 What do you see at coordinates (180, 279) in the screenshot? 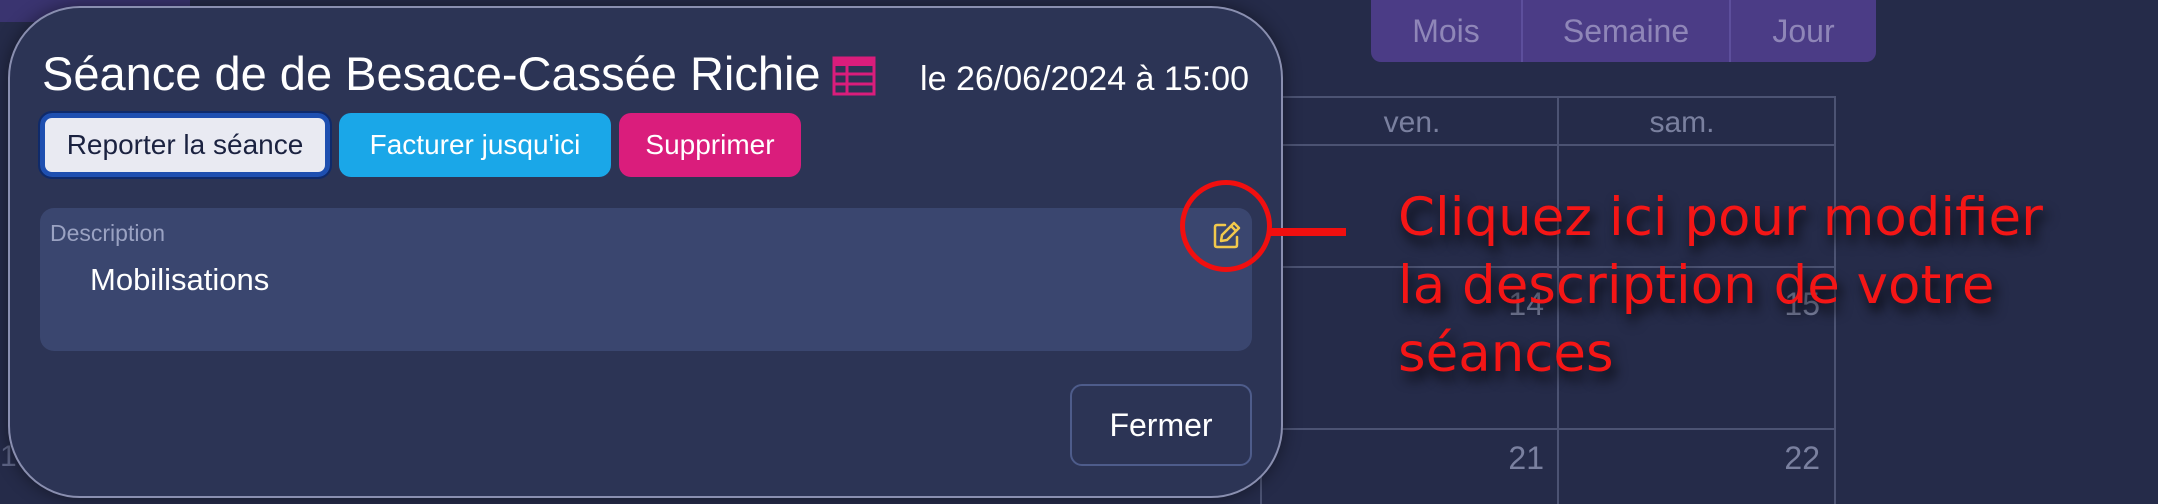
I see `description-value: Mobilisations` at bounding box center [180, 279].